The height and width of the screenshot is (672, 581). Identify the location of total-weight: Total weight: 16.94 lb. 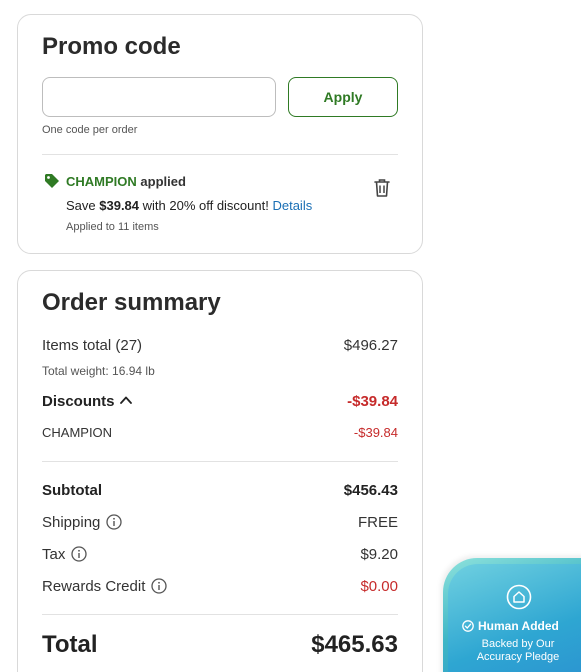
(98, 371).